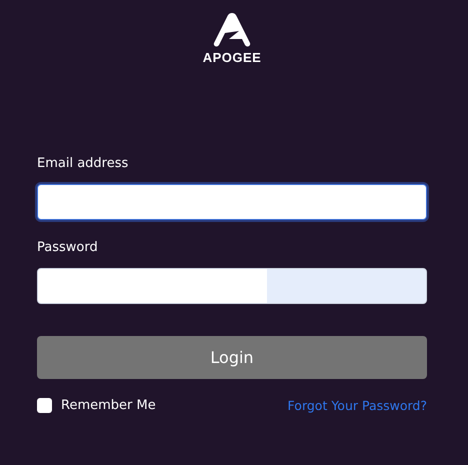 The width and height of the screenshot is (468, 465). What do you see at coordinates (82, 164) in the screenshot?
I see `field-label: Email address` at bounding box center [82, 164].